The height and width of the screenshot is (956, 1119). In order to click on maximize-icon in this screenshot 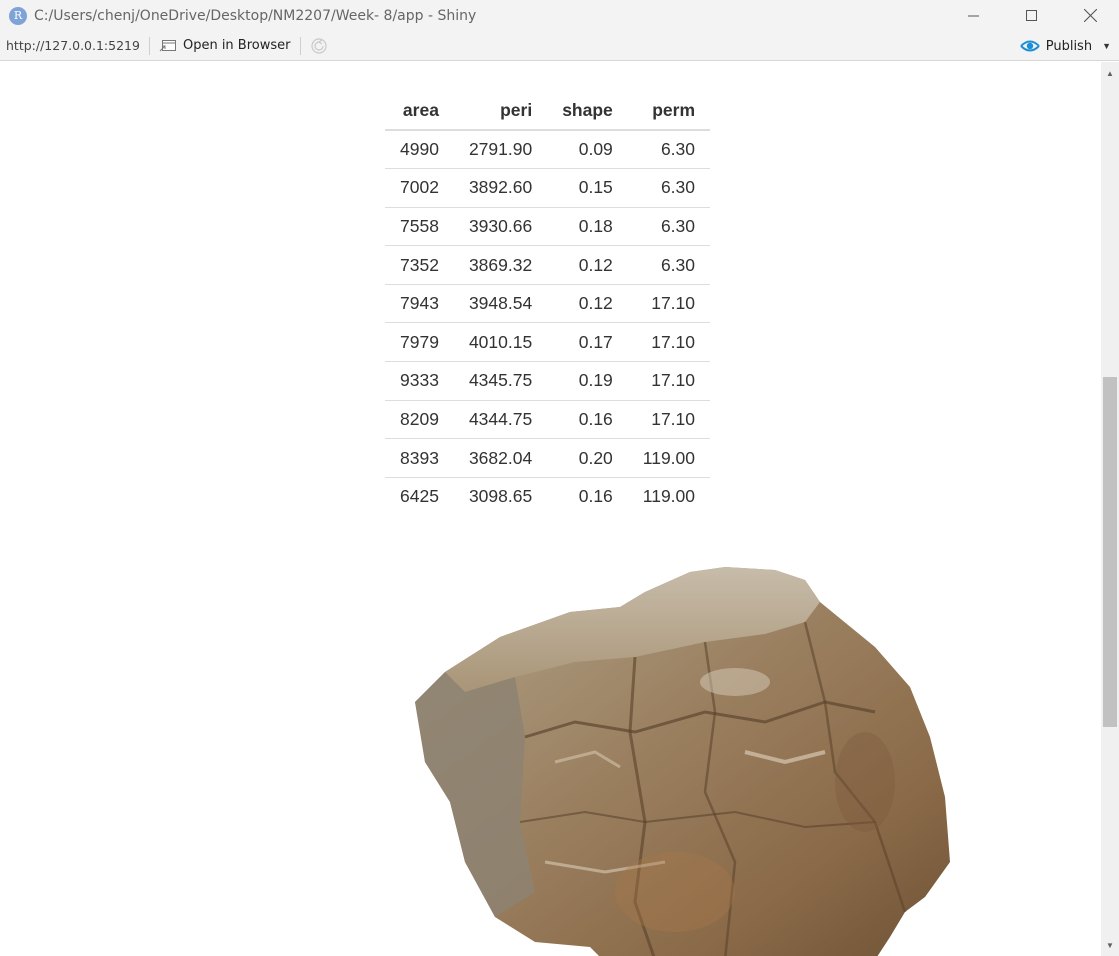, I will do `click(1031, 15)`.